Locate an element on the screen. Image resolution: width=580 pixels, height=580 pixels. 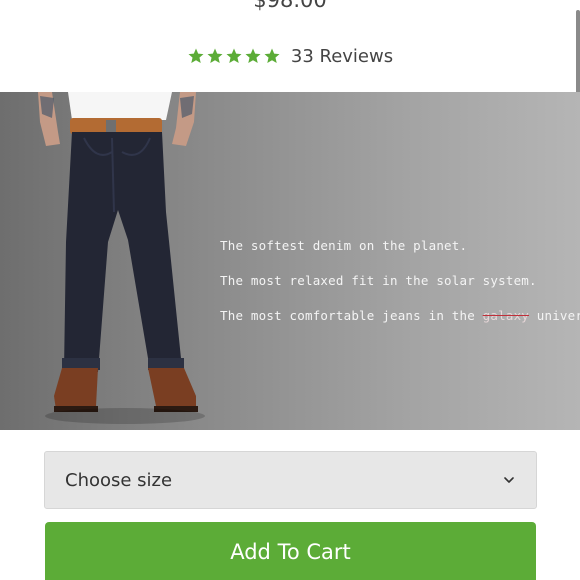
hero-tagline-1: The softest denim on the planet. is located at coordinates (344, 245).